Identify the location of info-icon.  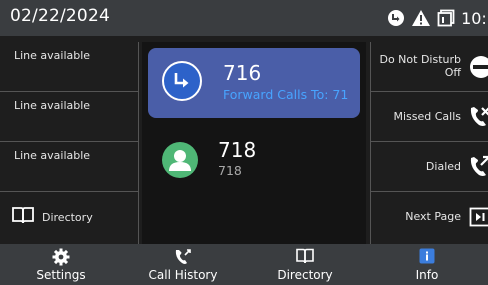
(427, 258).